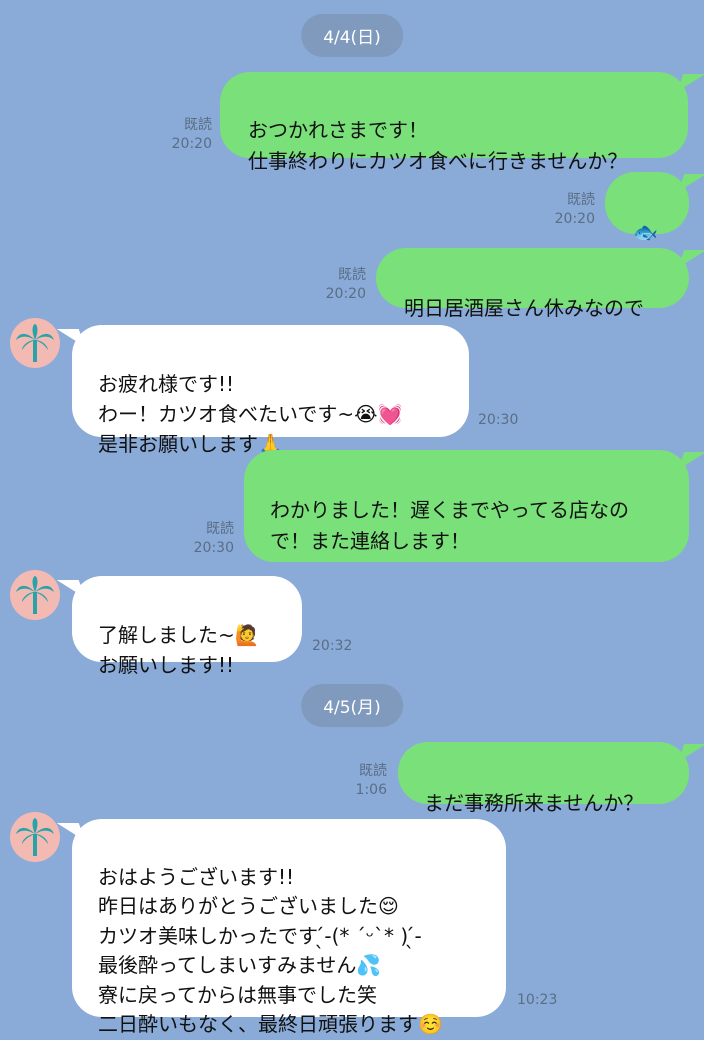 This screenshot has width=704, height=1040. I want to click on message-meta: 20:30, so click(498, 420).